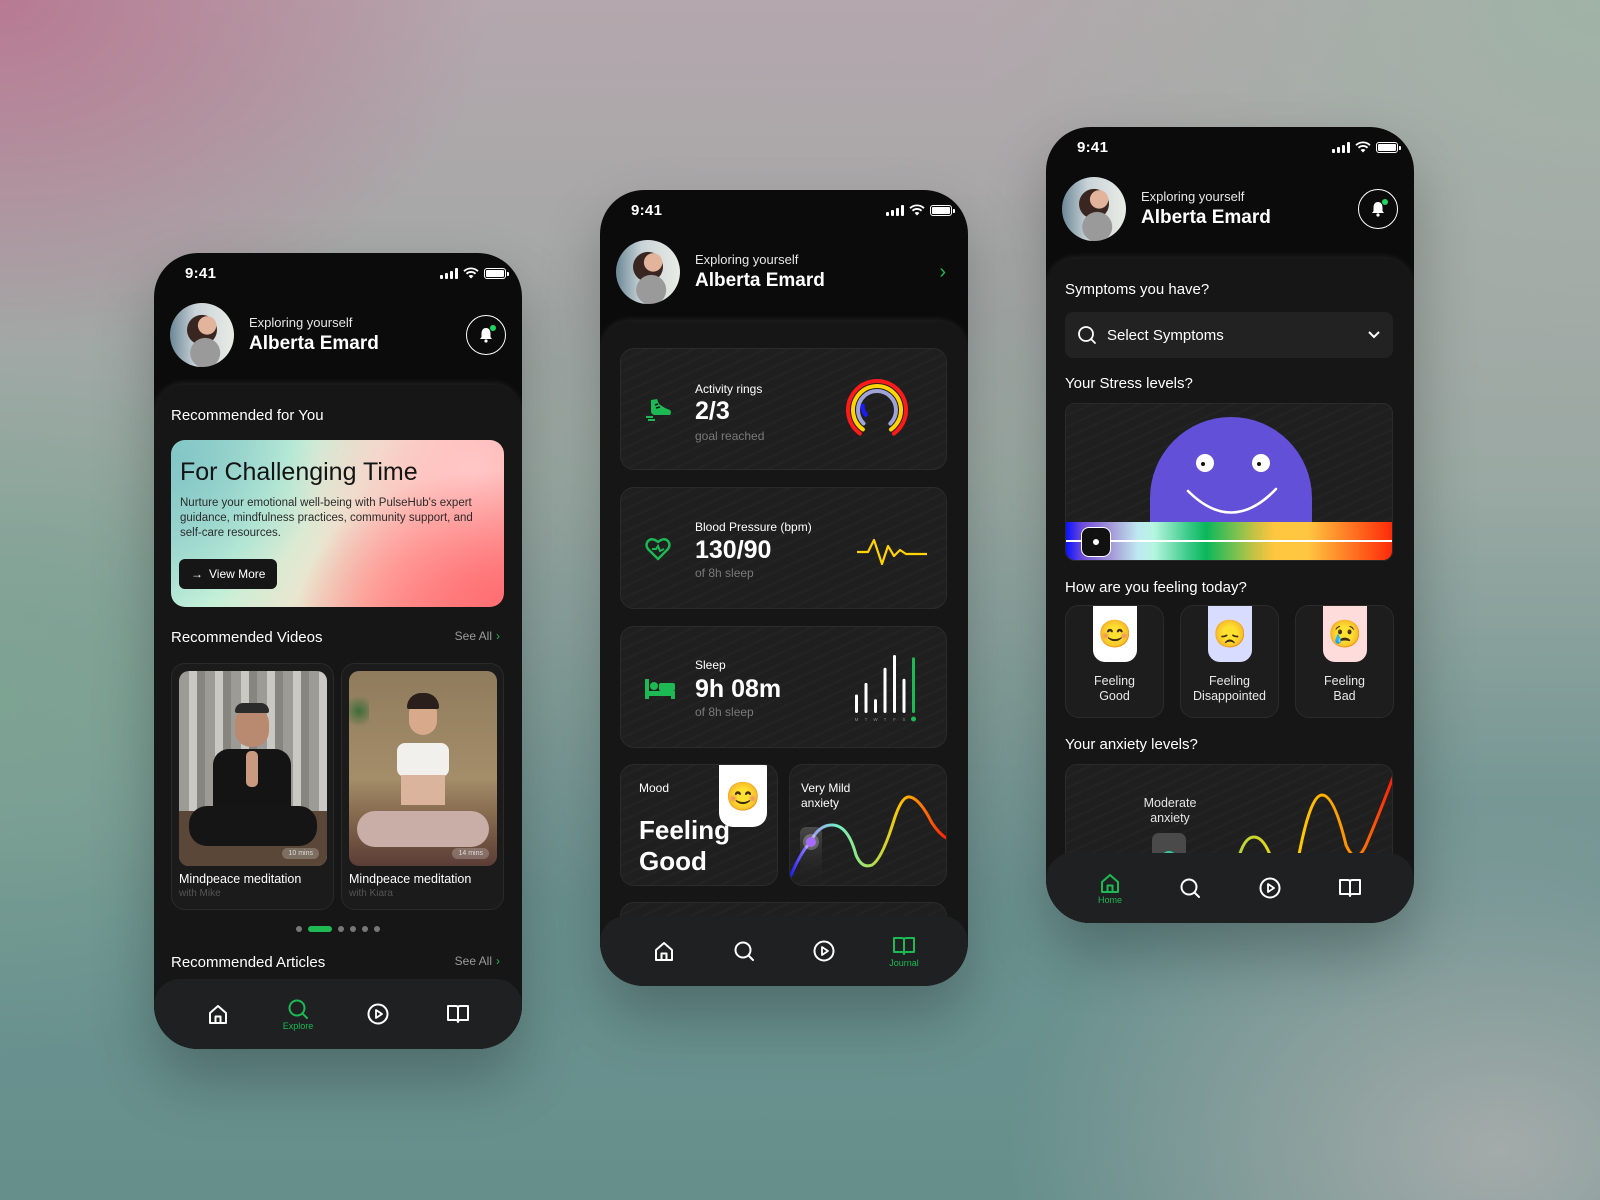  I want to click on activity-sub: goal reached, so click(730, 436).